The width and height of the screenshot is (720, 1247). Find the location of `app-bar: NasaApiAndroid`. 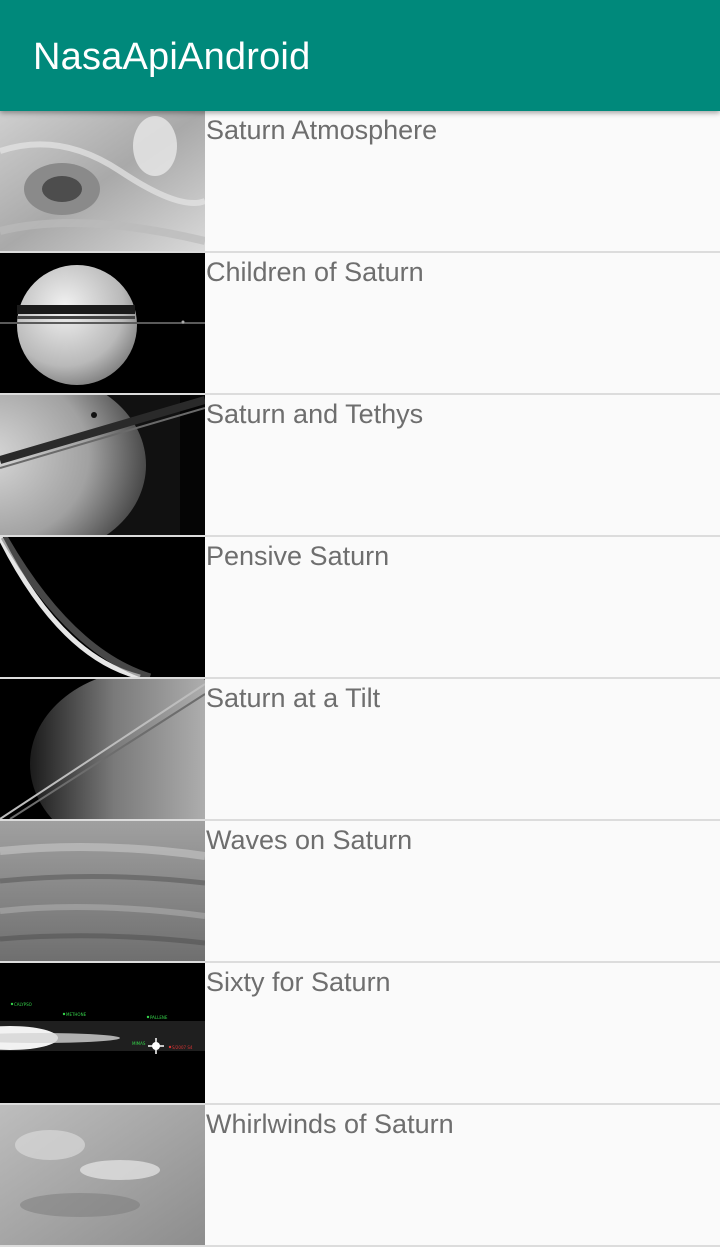

app-bar: NasaApiAndroid is located at coordinates (360, 55).